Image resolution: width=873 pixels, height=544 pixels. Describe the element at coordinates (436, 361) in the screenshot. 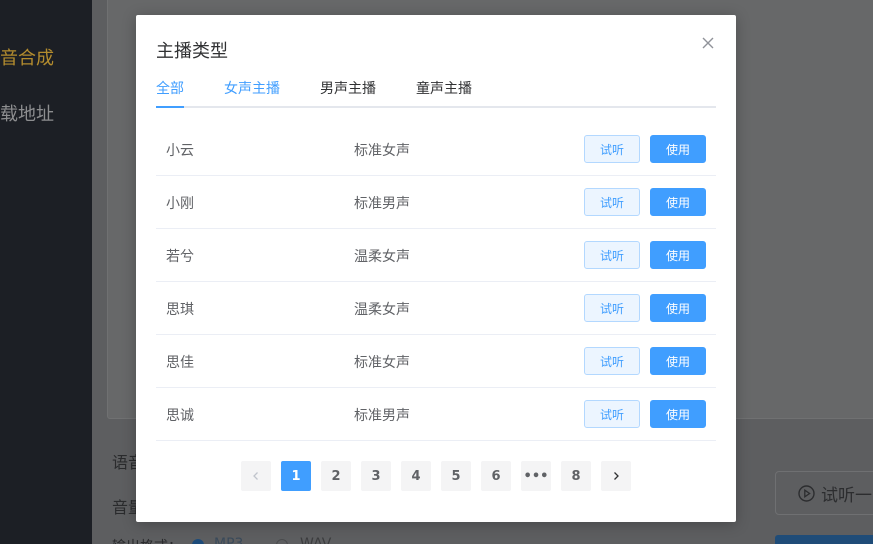

I see `list-item: 思佳 标准女声 试听 使用` at that location.